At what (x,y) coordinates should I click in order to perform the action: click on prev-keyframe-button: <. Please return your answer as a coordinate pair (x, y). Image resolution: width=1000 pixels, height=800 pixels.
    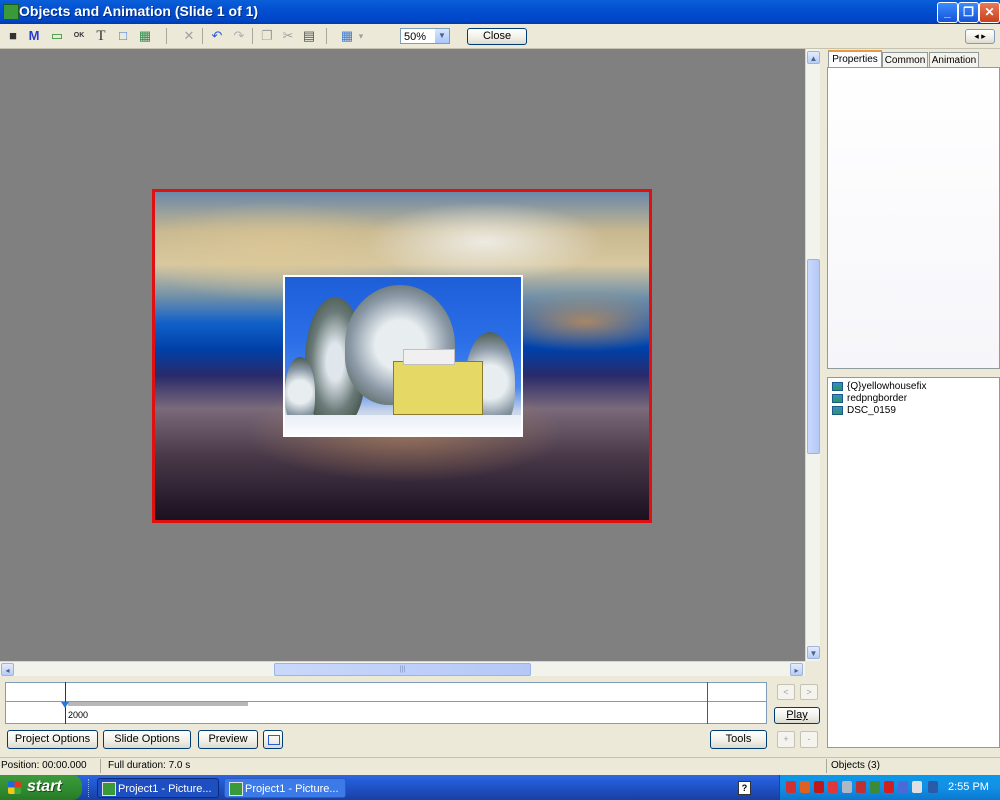
    Looking at the image, I should click on (786, 692).